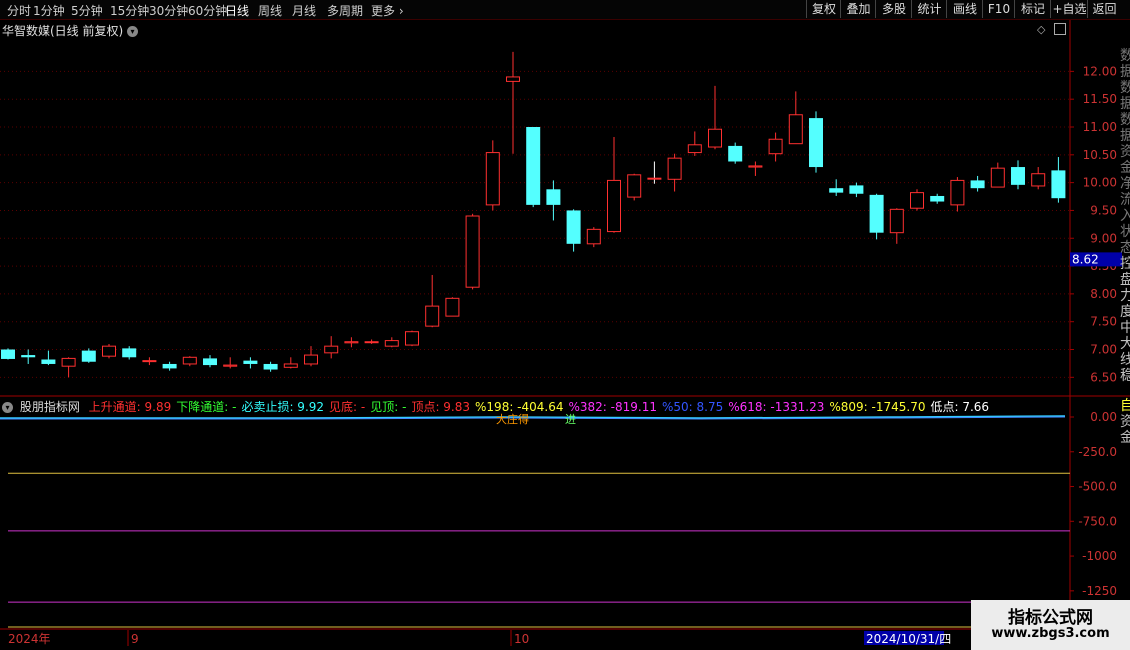 Image resolution: width=1130 pixels, height=650 pixels. Describe the element at coordinates (1099, 591) in the screenshot. I see `indicator-axis-label: -1250` at that location.